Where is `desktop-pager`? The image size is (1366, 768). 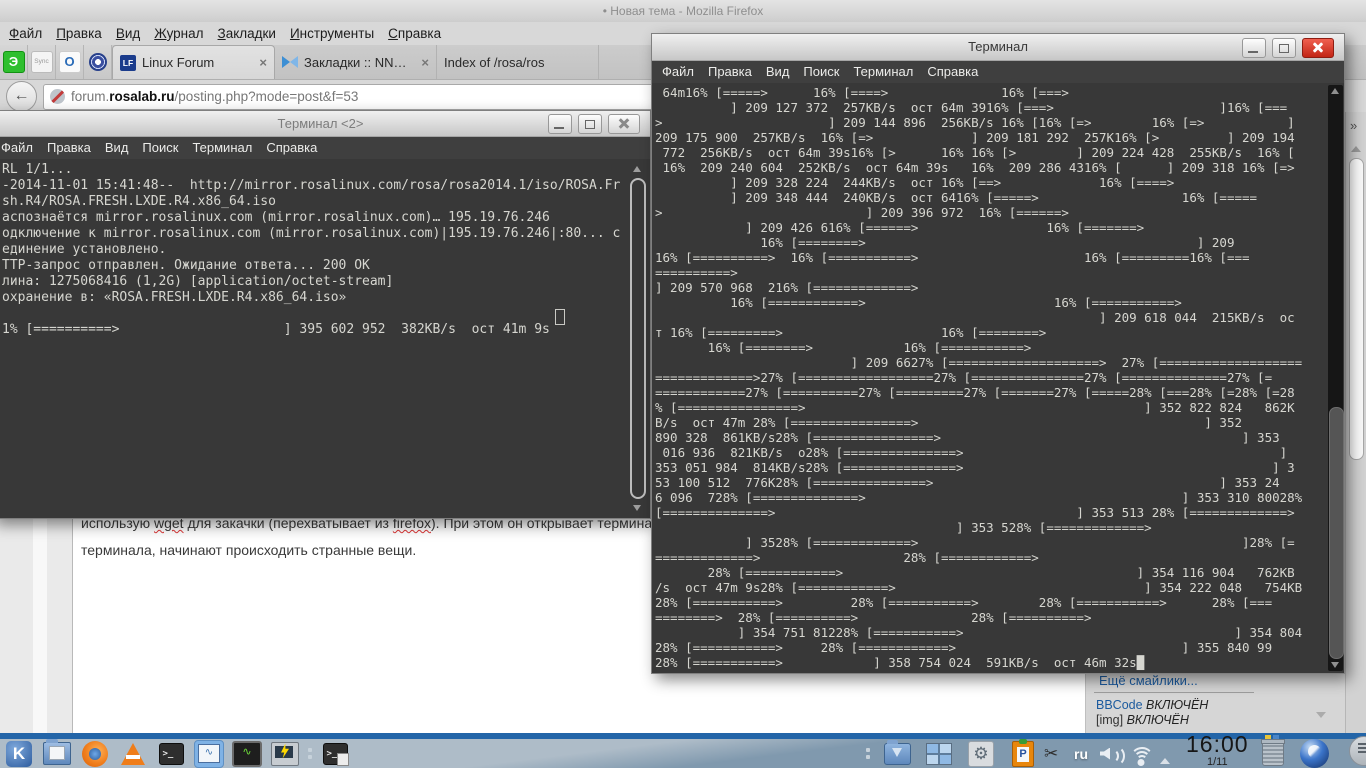
desktop-pager is located at coordinates (939, 753).